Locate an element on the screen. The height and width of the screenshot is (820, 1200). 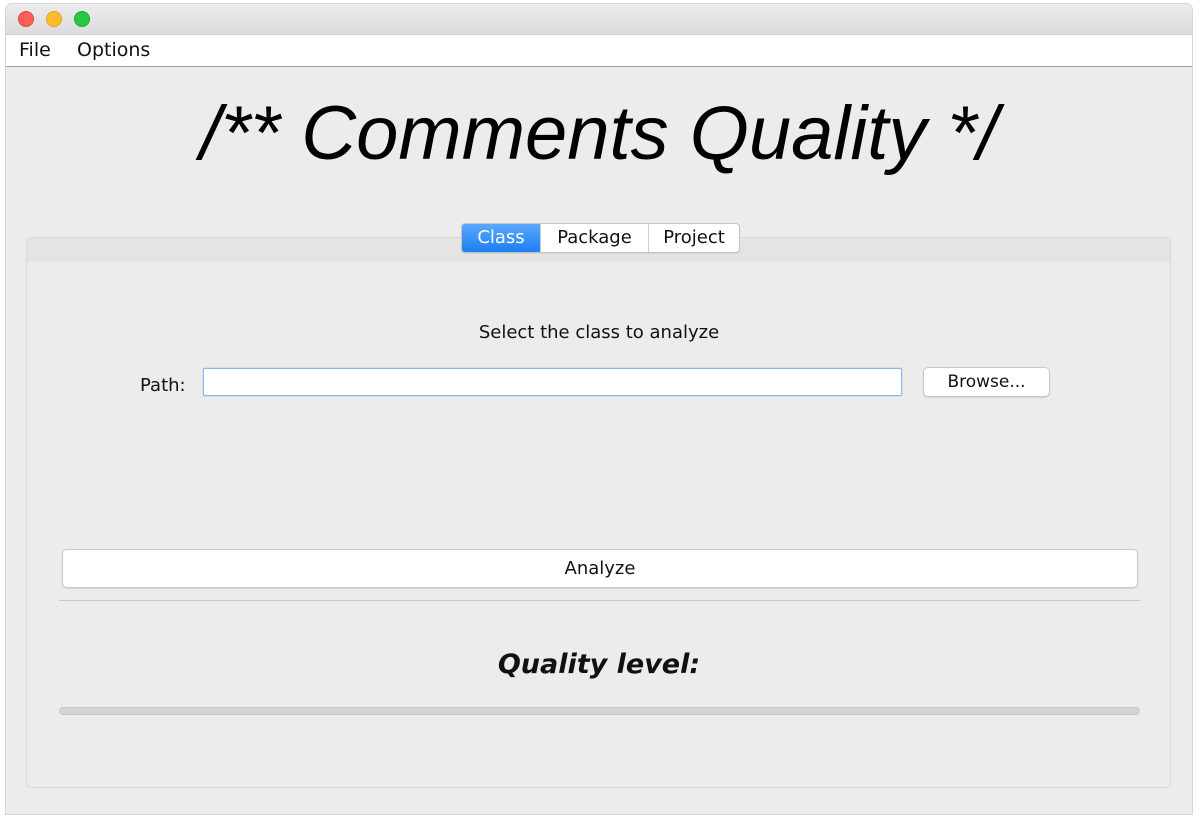
analyze-button: Analyze is located at coordinates (600, 568).